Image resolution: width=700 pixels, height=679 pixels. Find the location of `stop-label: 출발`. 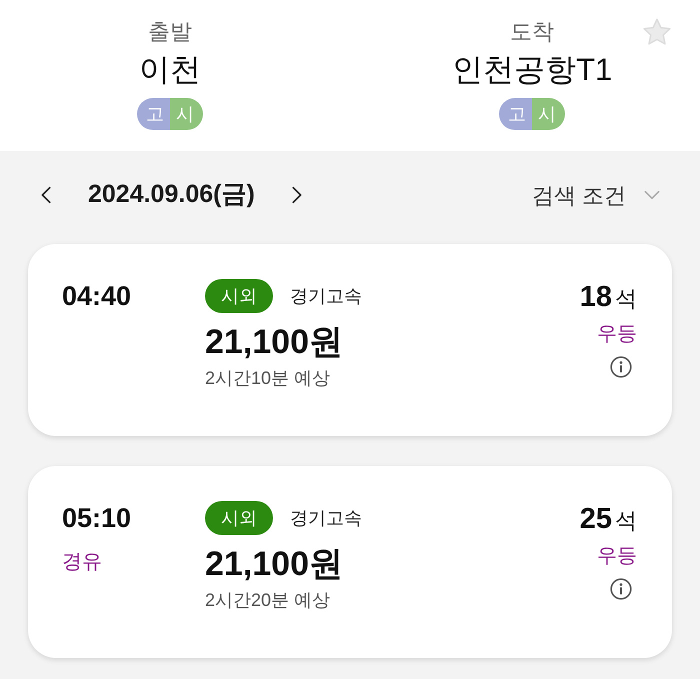

stop-label: 출발 is located at coordinates (170, 32).